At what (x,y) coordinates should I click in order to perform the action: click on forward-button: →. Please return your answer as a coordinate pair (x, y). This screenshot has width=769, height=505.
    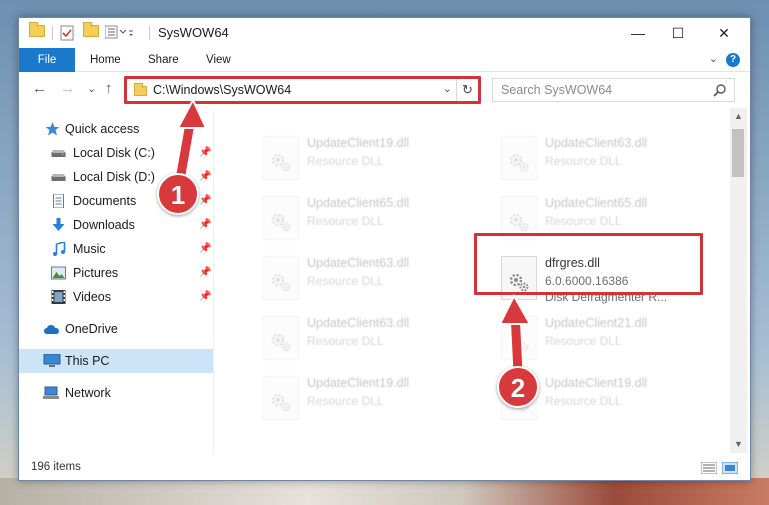
    Looking at the image, I should click on (67, 88).